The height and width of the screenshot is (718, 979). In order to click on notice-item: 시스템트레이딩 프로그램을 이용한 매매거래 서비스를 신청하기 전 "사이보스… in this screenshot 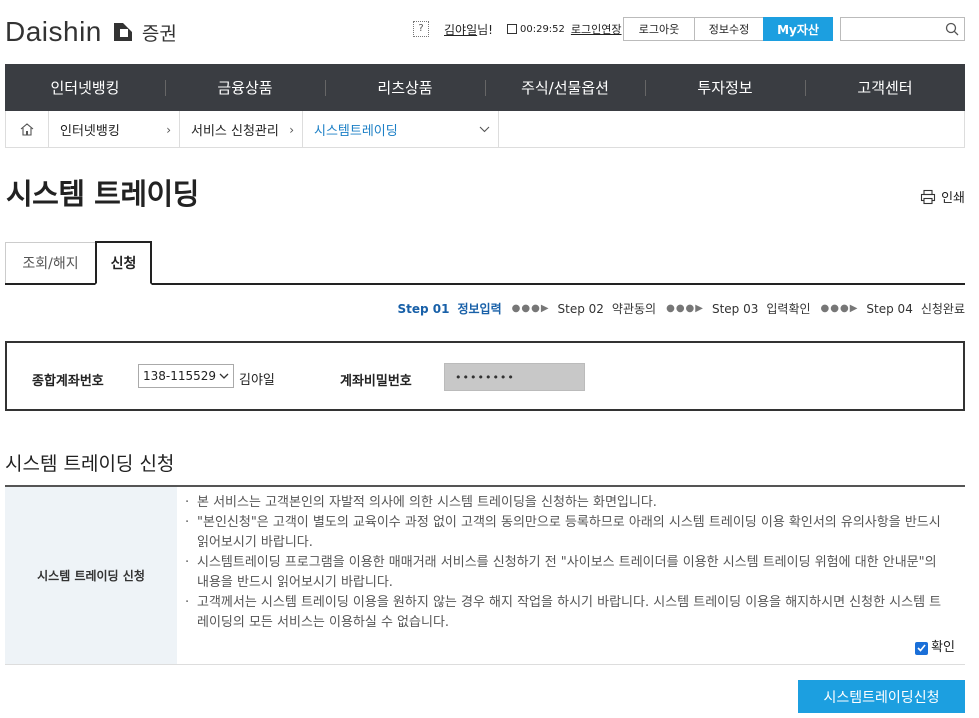, I will do `click(568, 573)`.